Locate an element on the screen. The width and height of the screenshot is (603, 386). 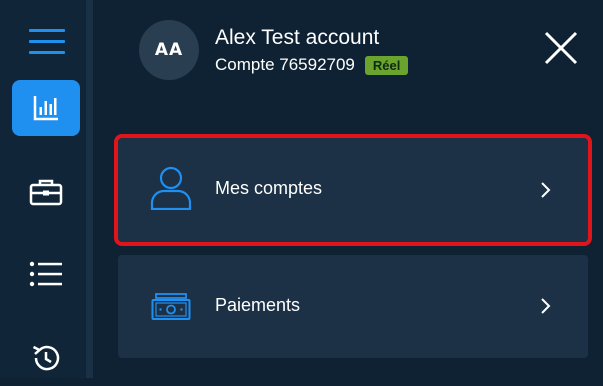
history-icon is located at coordinates (46, 358).